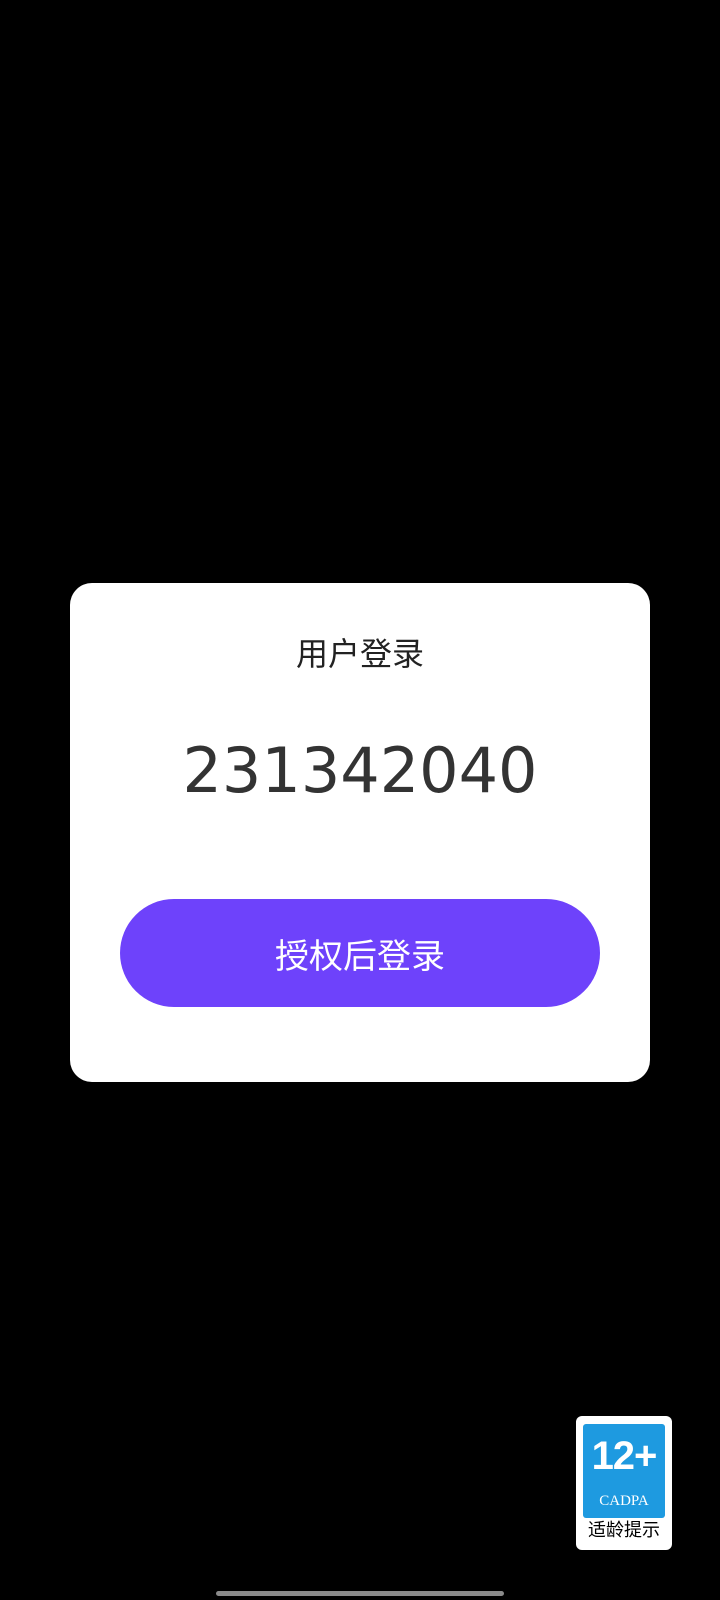 Image resolution: width=720 pixels, height=1600 pixels. I want to click on authorize-login-button: 授权后登录, so click(360, 953).